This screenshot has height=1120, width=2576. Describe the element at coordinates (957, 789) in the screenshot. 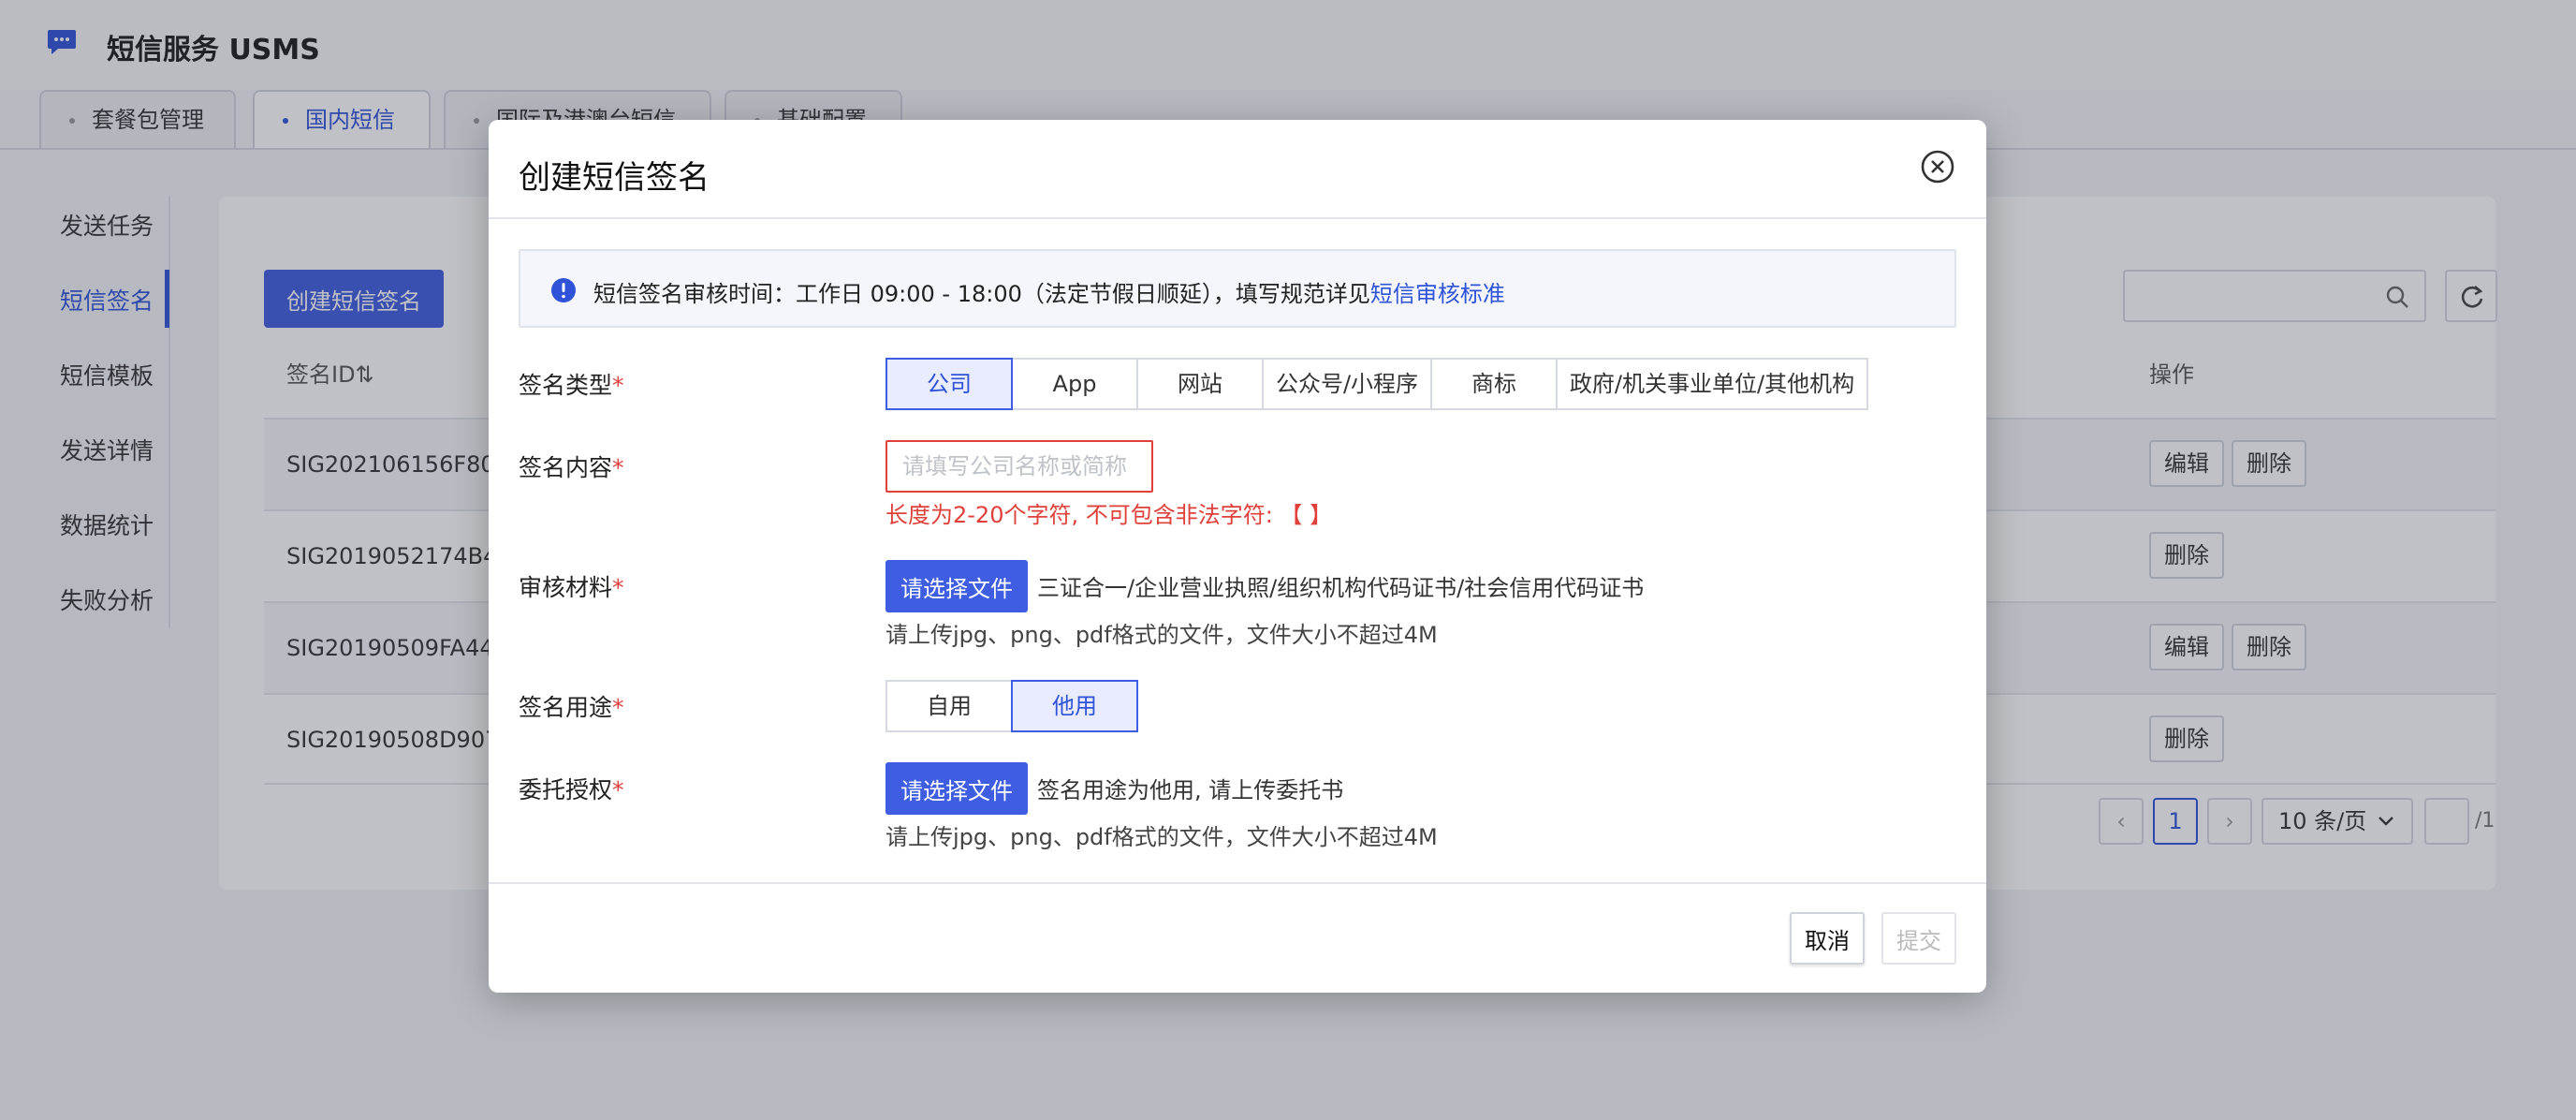

I see `authorization-upload-button: 请选择文件` at that location.